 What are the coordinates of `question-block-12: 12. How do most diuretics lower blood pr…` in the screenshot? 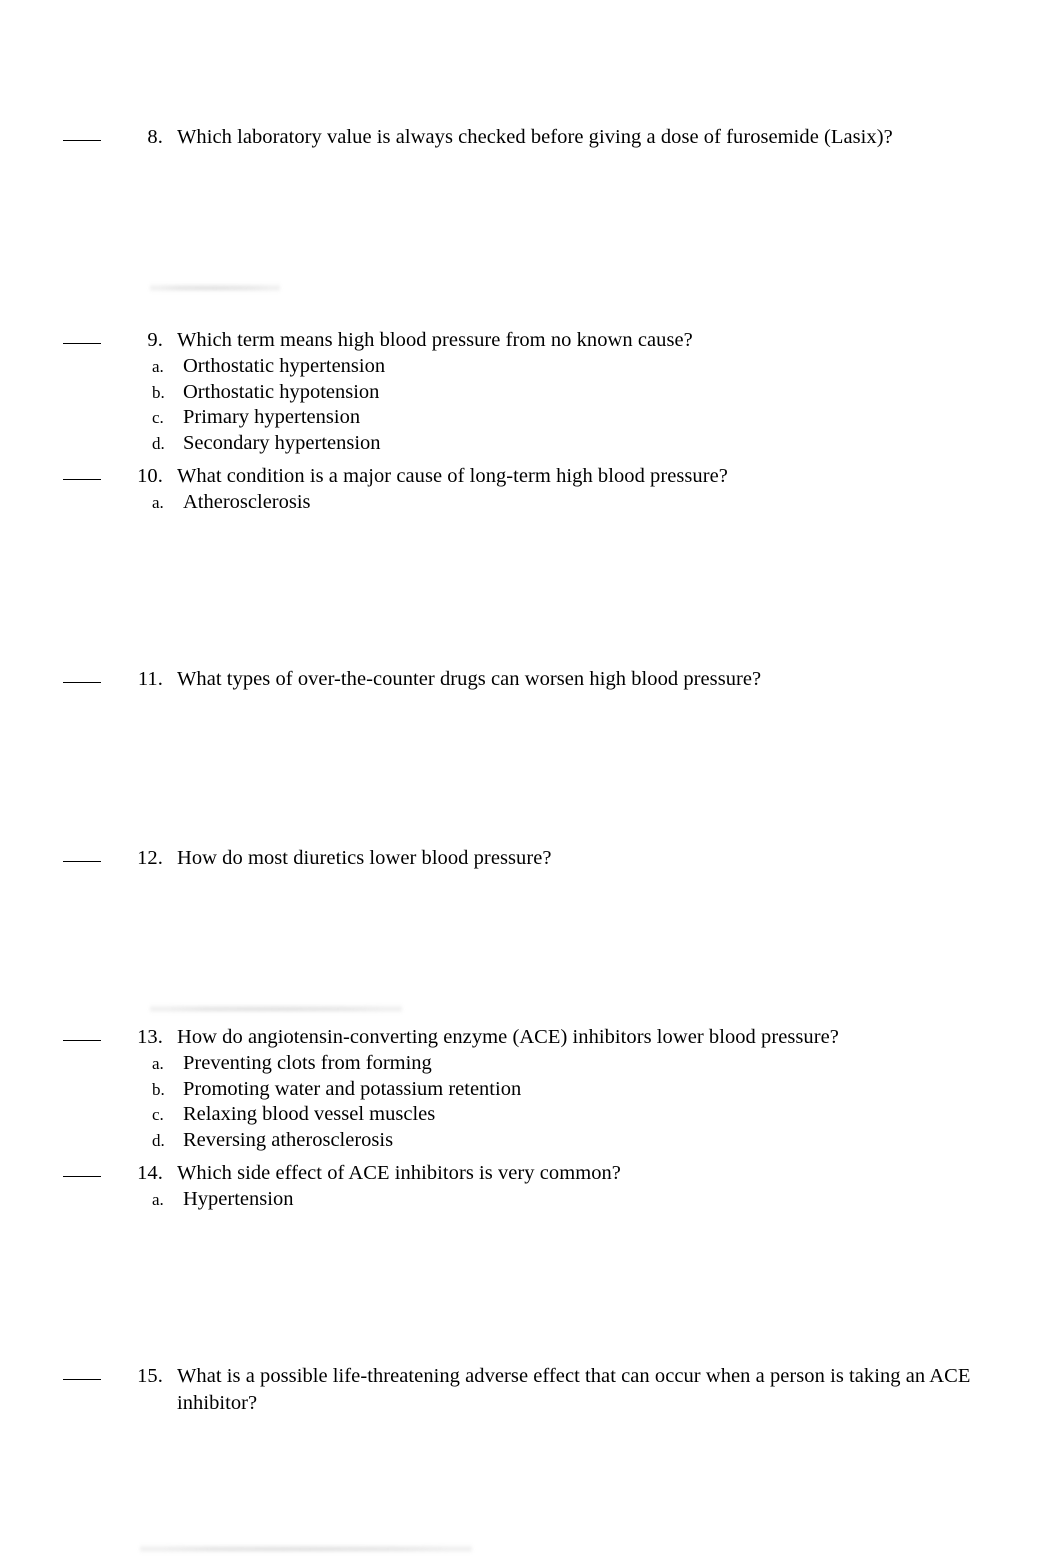 It's located at (531, 858).